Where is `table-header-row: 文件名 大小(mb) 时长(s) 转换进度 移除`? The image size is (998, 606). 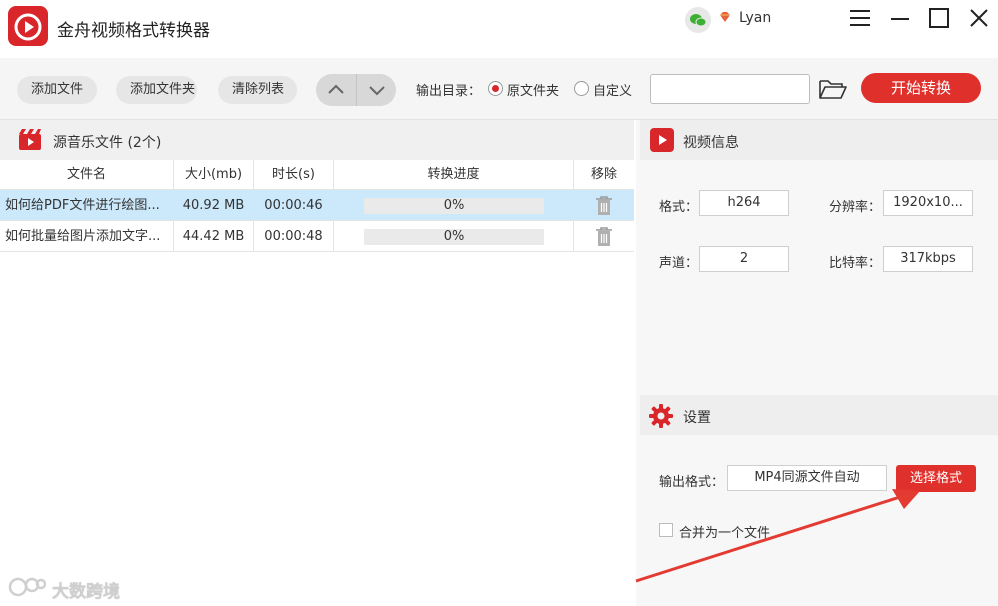
table-header-row: 文件名 大小(mb) 时长(s) 转换进度 移除 is located at coordinates (317, 175).